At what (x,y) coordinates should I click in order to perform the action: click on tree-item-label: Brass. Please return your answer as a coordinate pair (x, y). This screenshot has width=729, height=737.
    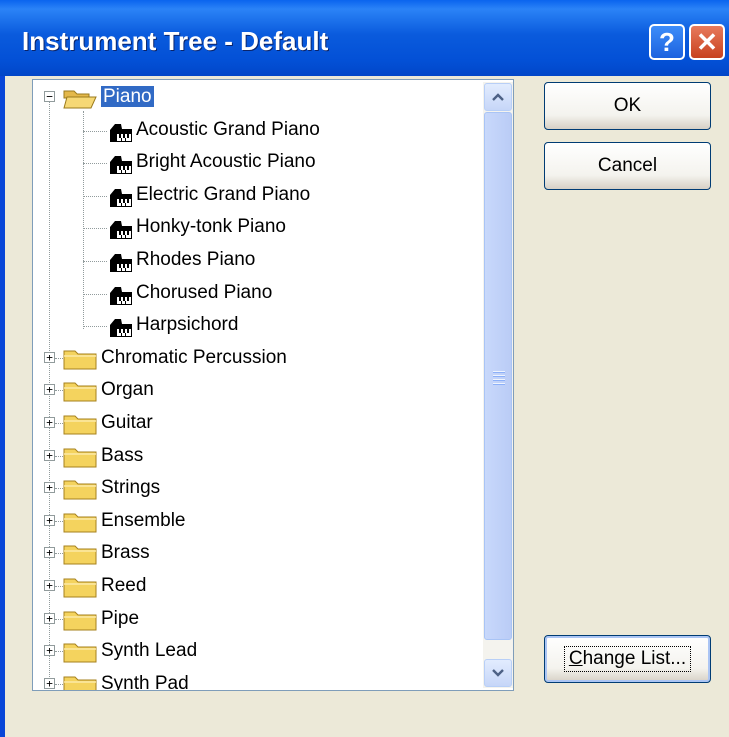
    Looking at the image, I should click on (125, 553).